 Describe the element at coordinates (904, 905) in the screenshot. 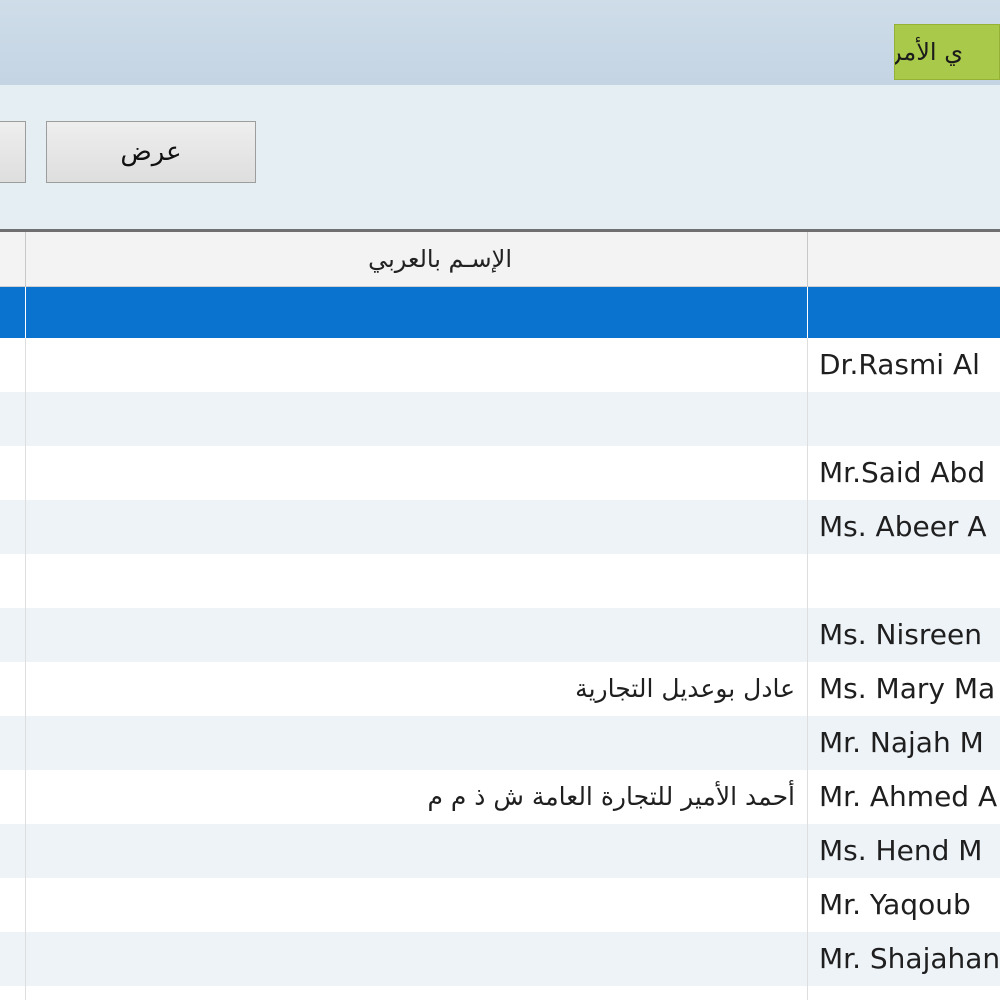

I see `english-name-cell: Mr. Yaqoub` at that location.